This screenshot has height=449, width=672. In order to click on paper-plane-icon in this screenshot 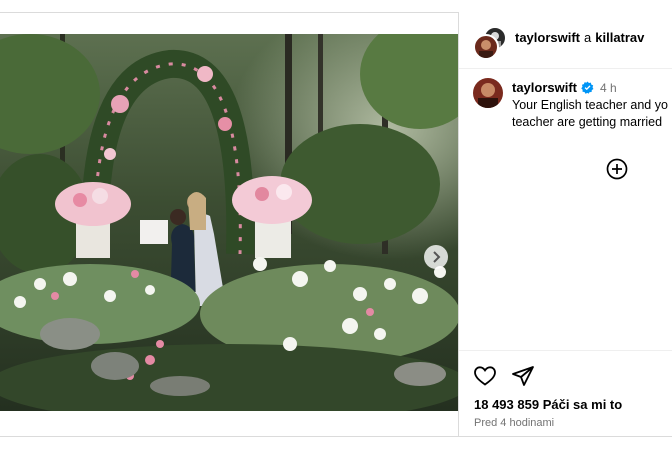, I will do `click(523, 376)`.